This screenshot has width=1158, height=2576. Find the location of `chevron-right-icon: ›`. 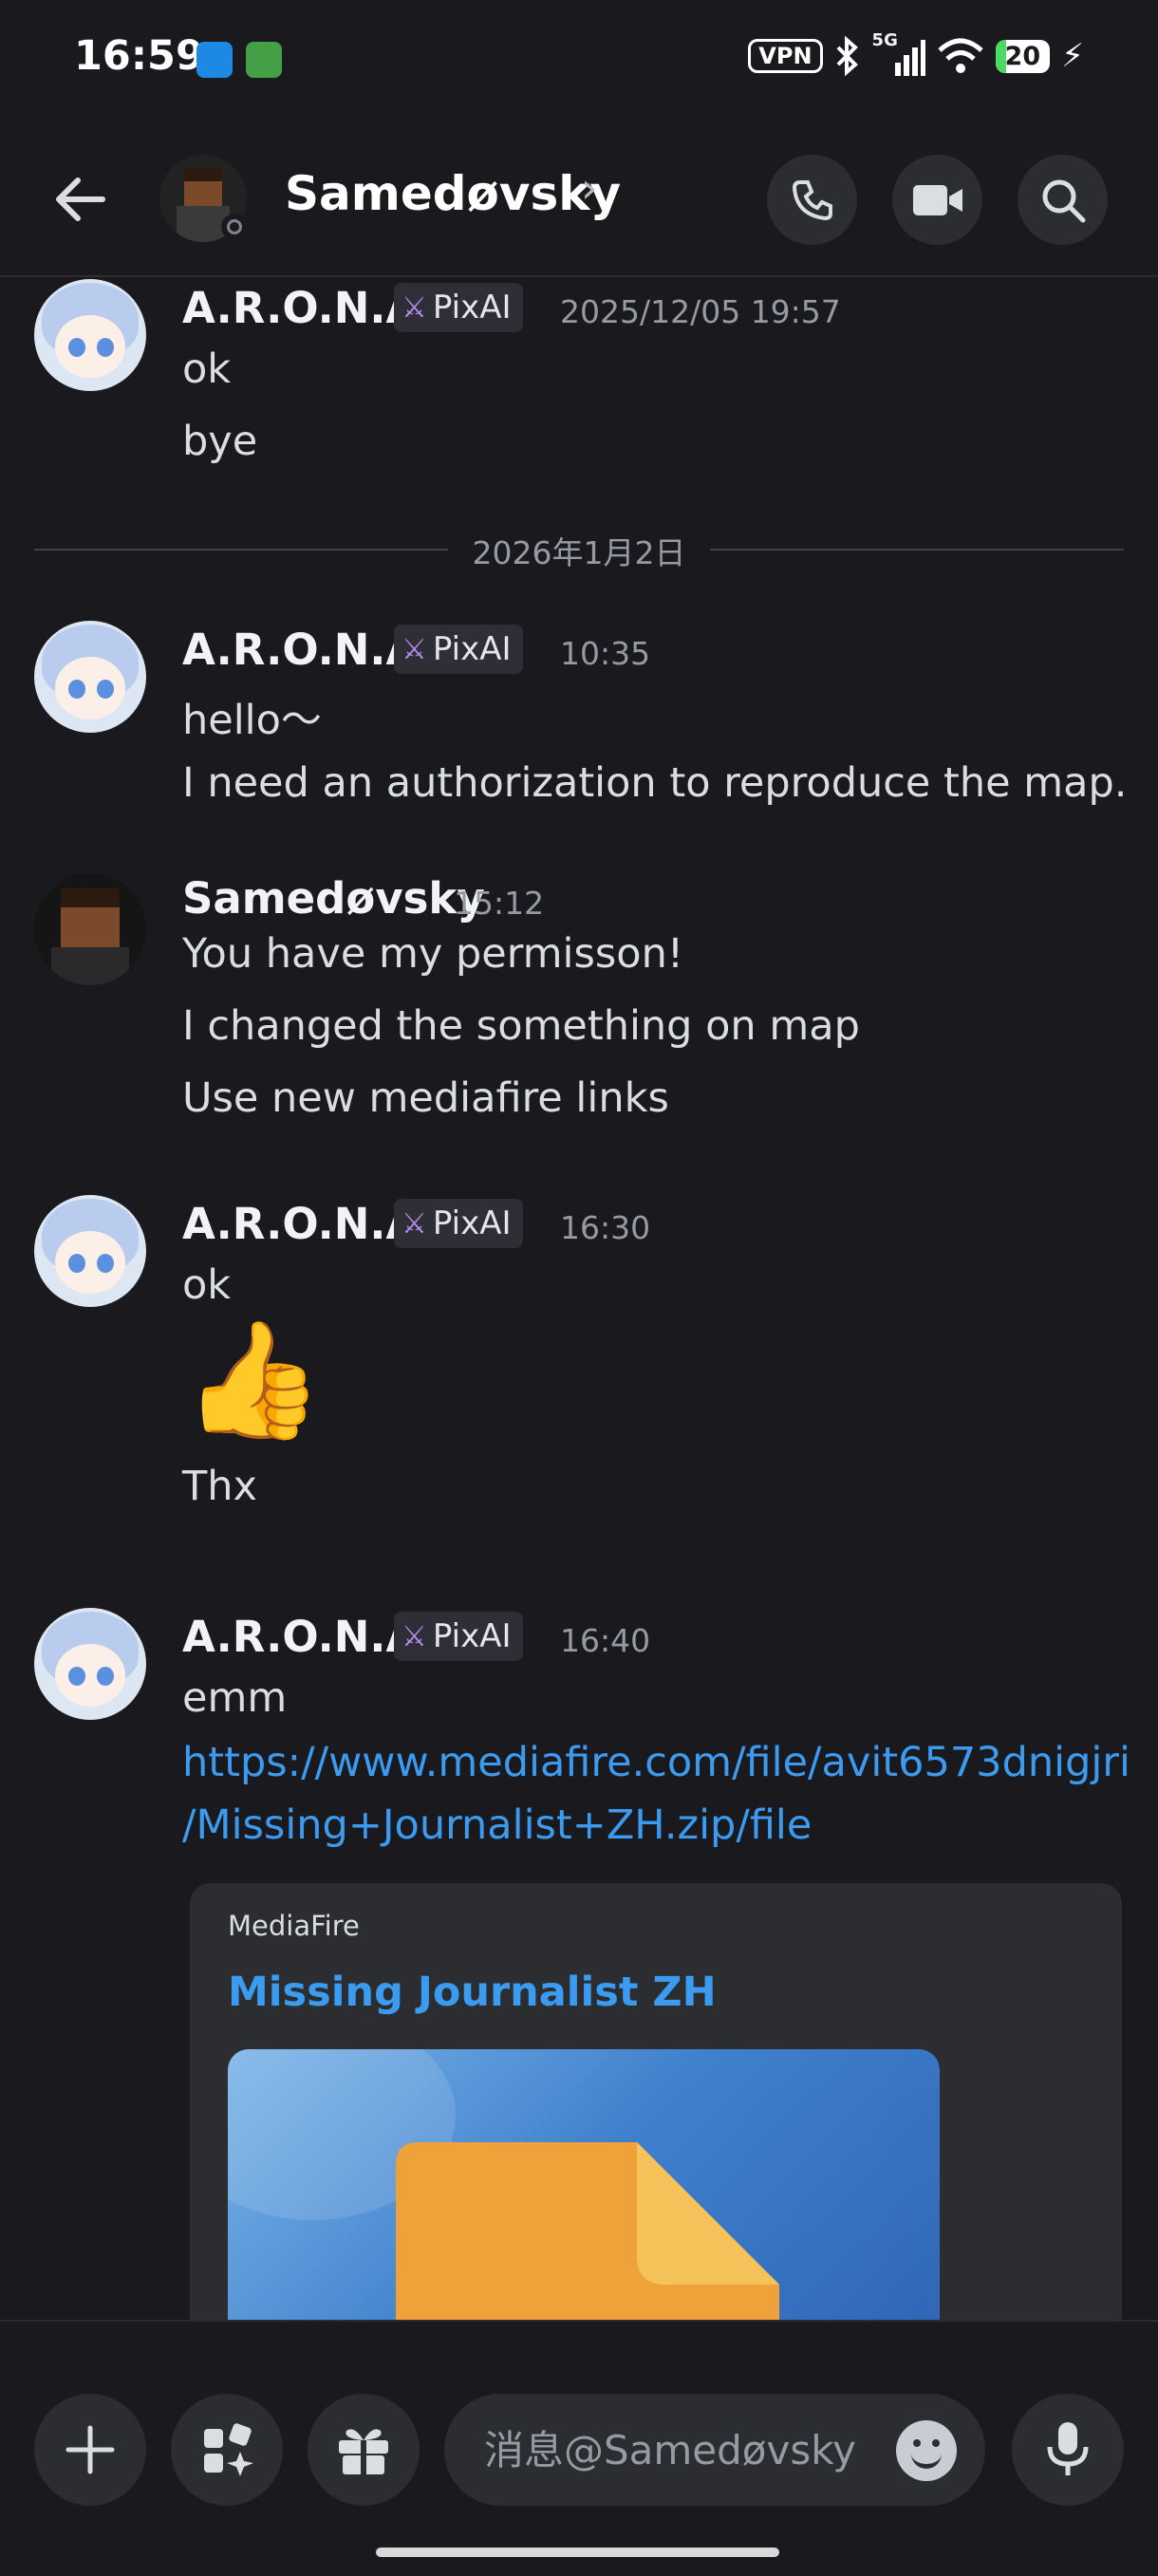

chevron-right-icon: › is located at coordinates (589, 188).